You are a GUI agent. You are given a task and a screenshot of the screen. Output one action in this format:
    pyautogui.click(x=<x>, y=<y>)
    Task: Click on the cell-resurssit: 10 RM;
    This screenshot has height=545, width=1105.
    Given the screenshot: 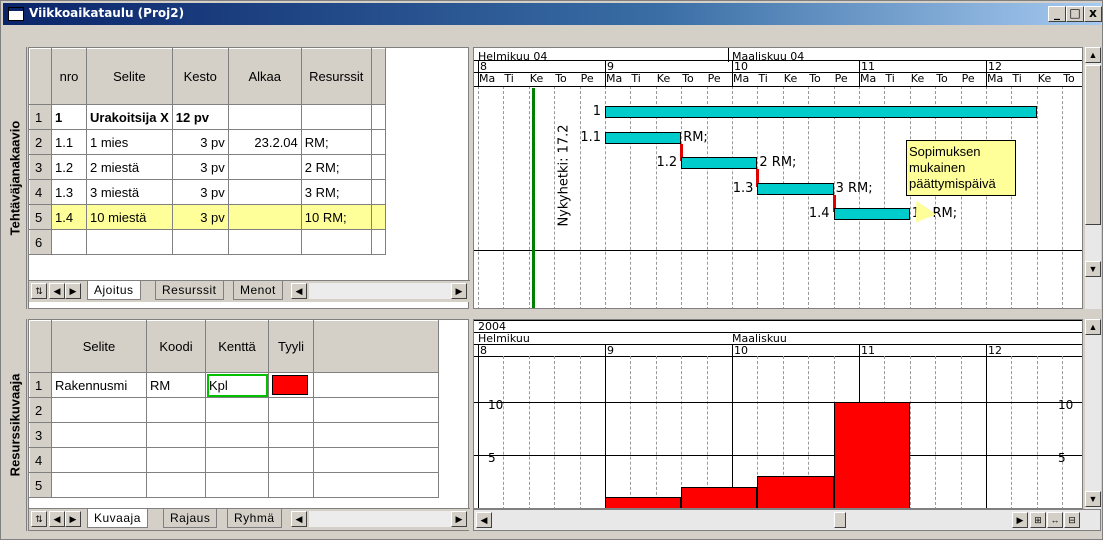 What is the action you would take?
    pyautogui.click(x=336, y=217)
    